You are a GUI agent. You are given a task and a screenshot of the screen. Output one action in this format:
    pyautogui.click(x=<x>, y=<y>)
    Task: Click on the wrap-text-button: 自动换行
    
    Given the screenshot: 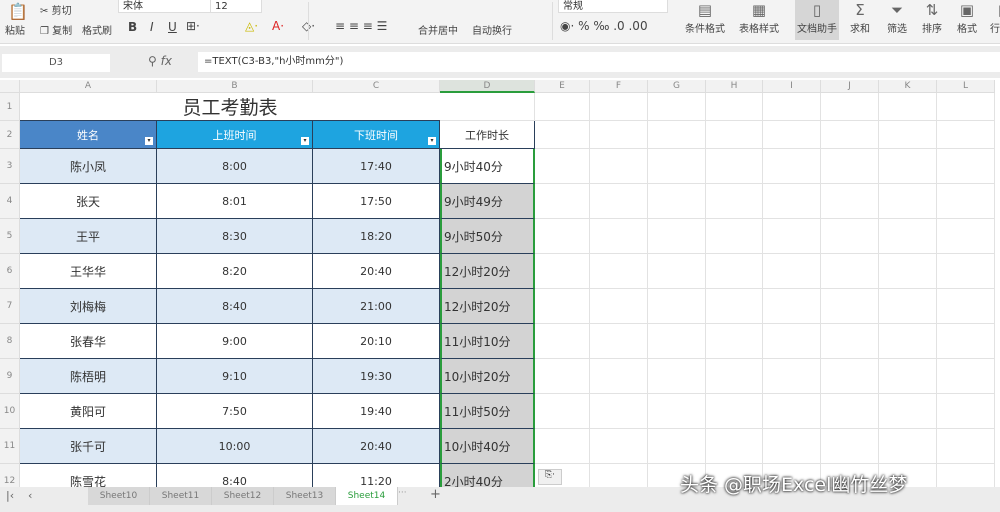 What is the action you would take?
    pyautogui.click(x=492, y=29)
    